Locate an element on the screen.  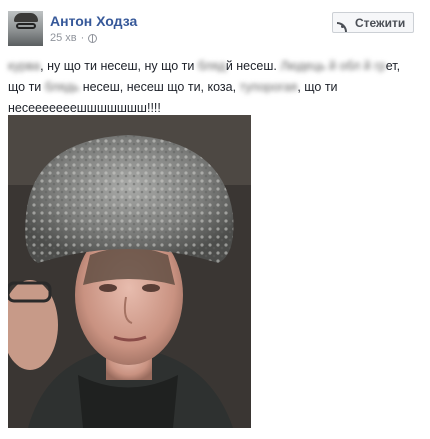
post-text-segment: несеш, несеш що ти, коза, is located at coordinates (159, 87).